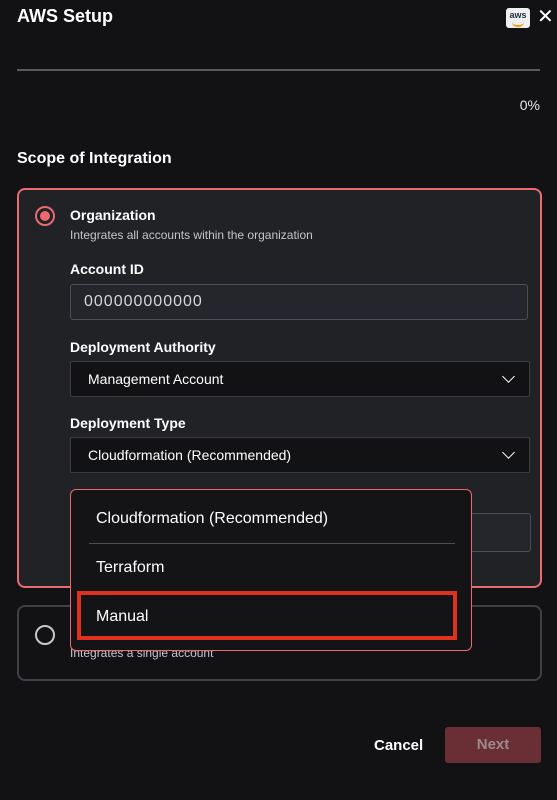  What do you see at coordinates (299, 302) in the screenshot?
I see `account-id-input: 000000000000` at bounding box center [299, 302].